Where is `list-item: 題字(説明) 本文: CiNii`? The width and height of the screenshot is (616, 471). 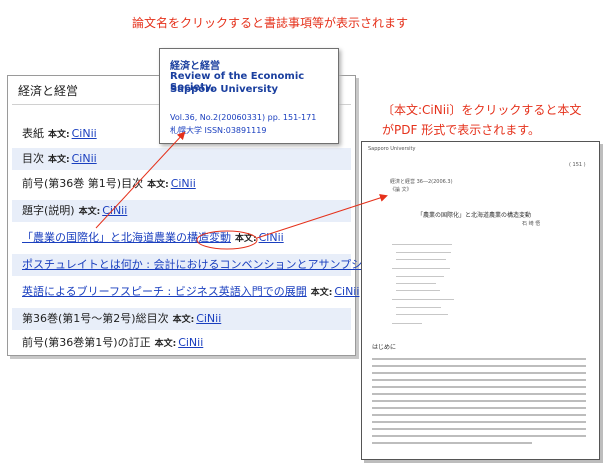
list-item: 題字(説明) 本文: CiNii is located at coordinates (181, 211).